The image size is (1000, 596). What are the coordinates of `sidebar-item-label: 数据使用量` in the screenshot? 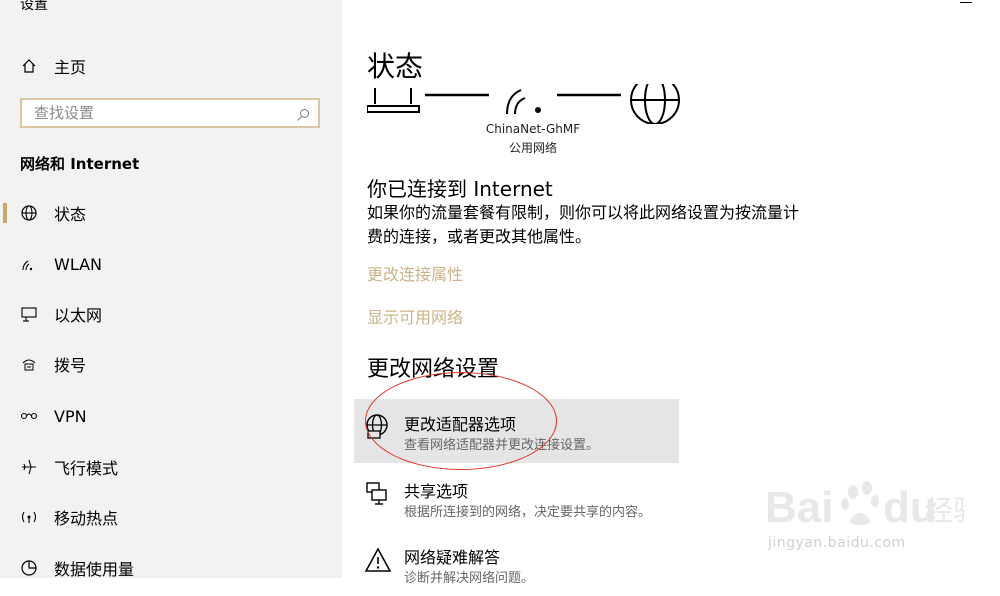 It's located at (94, 569).